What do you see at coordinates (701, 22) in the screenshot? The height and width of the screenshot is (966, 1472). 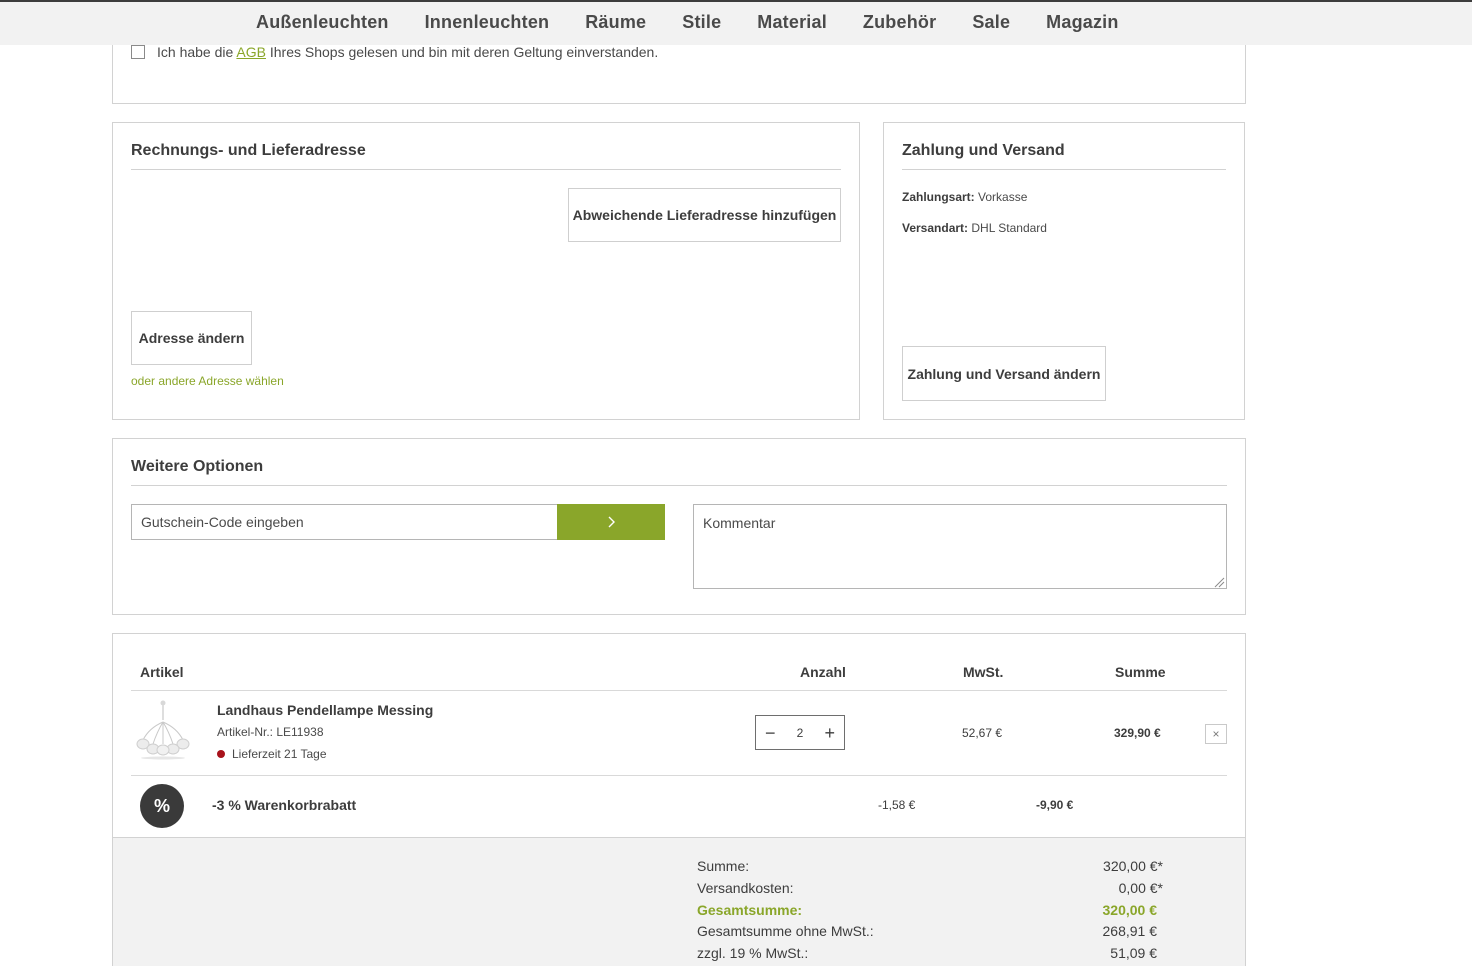 I see `nav-item-stile: Stile` at bounding box center [701, 22].